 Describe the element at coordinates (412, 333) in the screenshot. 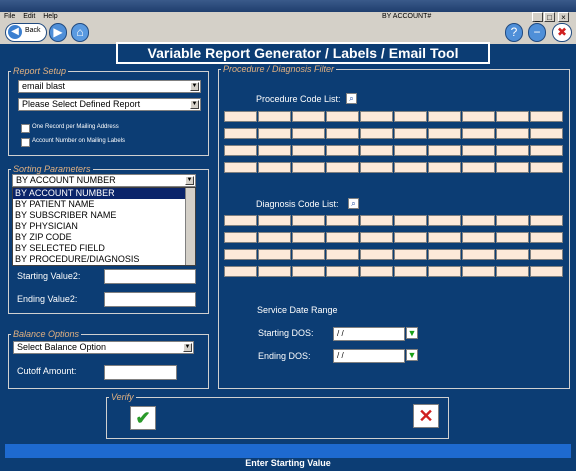

I see `starting-dos-dropdown-icon: ▼` at that location.